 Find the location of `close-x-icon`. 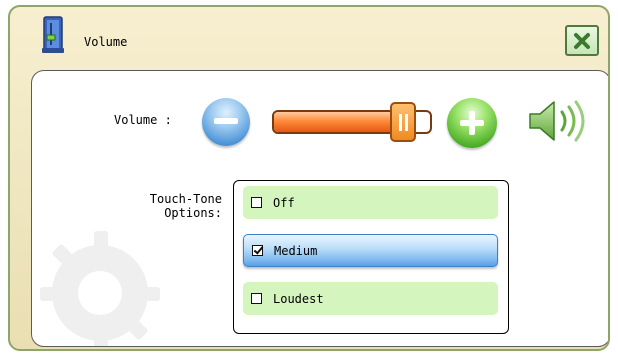

close-x-icon is located at coordinates (582, 40).